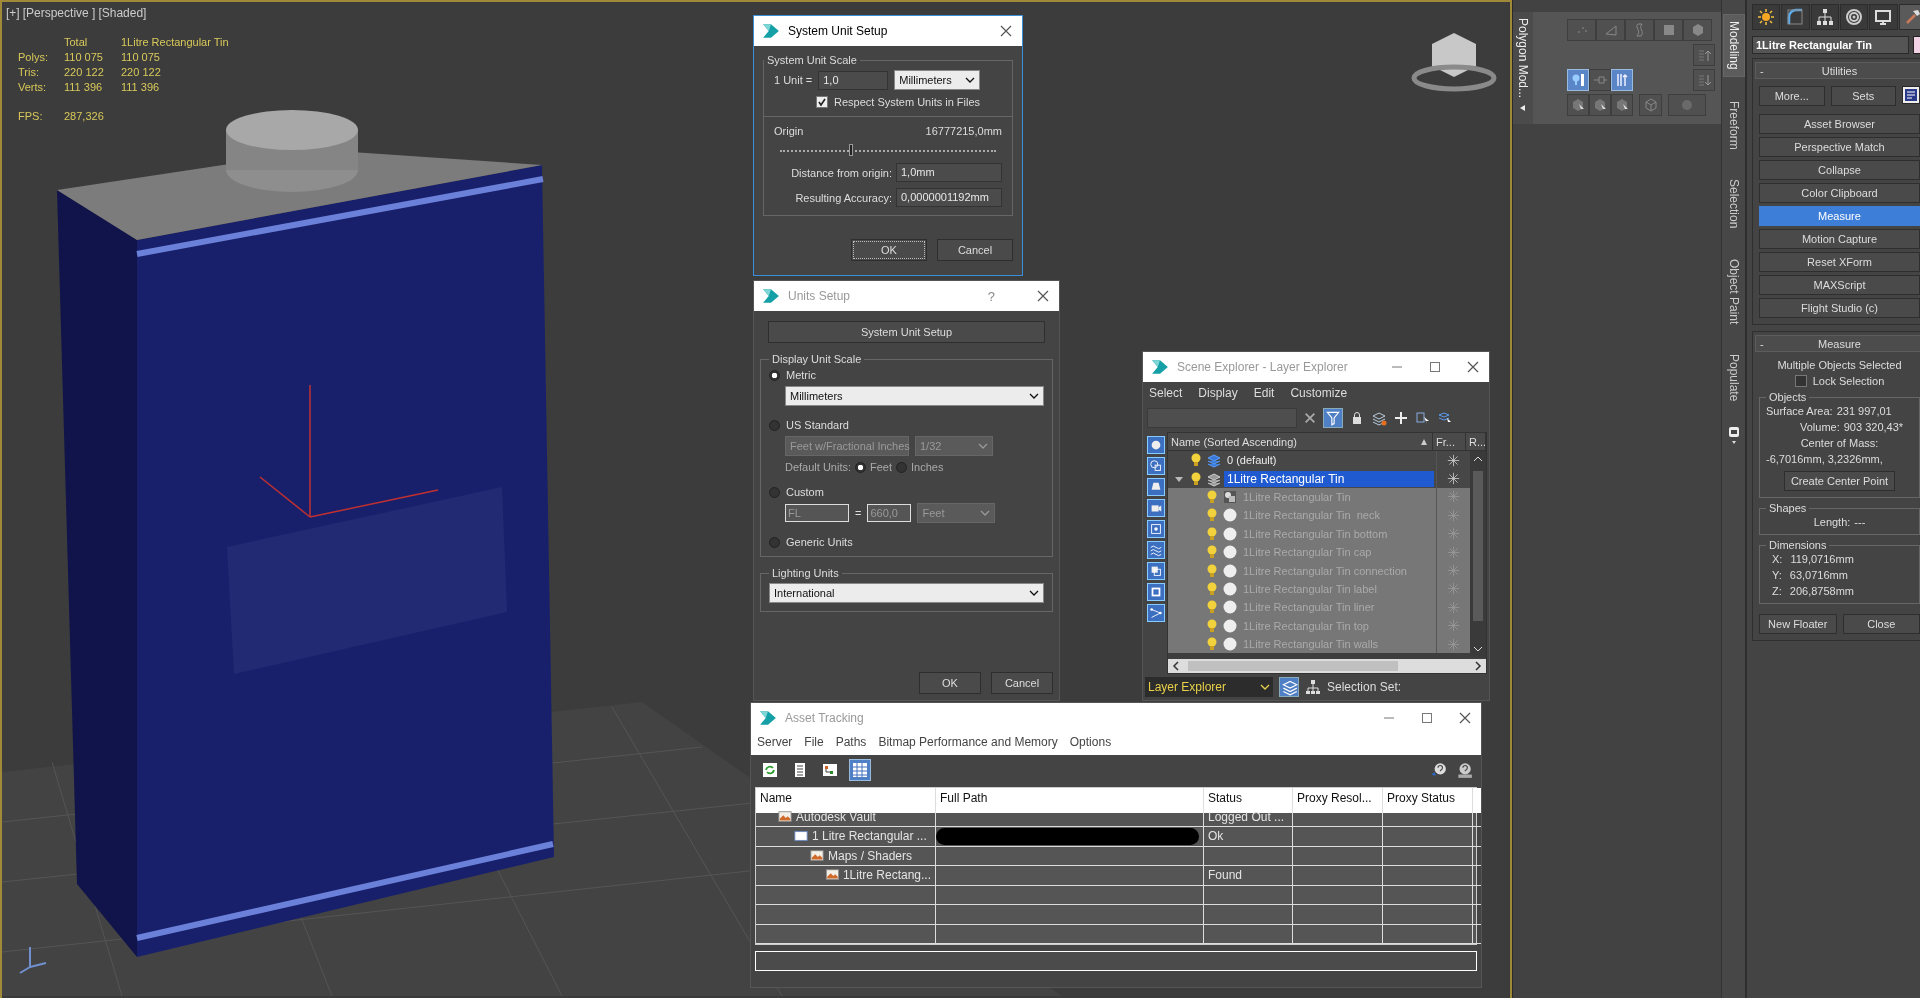  What do you see at coordinates (1218, 393) in the screenshot?
I see `menu-item: Display` at bounding box center [1218, 393].